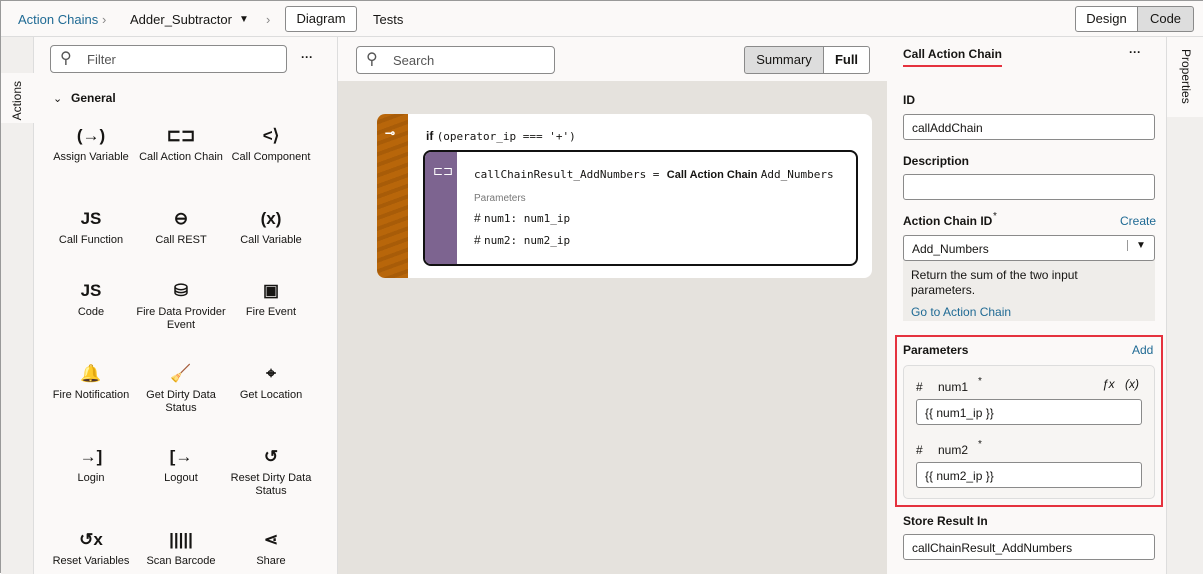 The width and height of the screenshot is (1203, 574). Describe the element at coordinates (936, 161) in the screenshot. I see `description-label: Description` at that location.